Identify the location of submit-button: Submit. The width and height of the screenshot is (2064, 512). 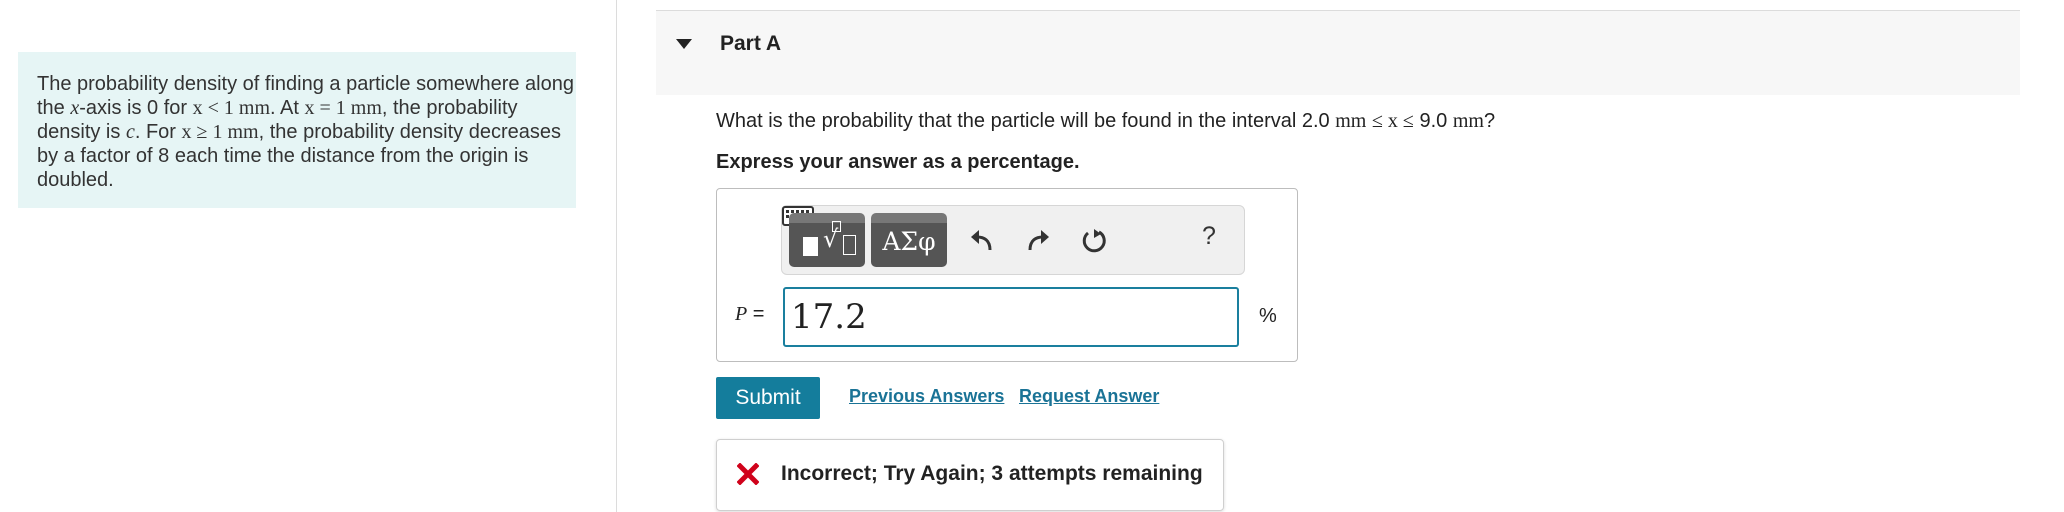
(768, 398).